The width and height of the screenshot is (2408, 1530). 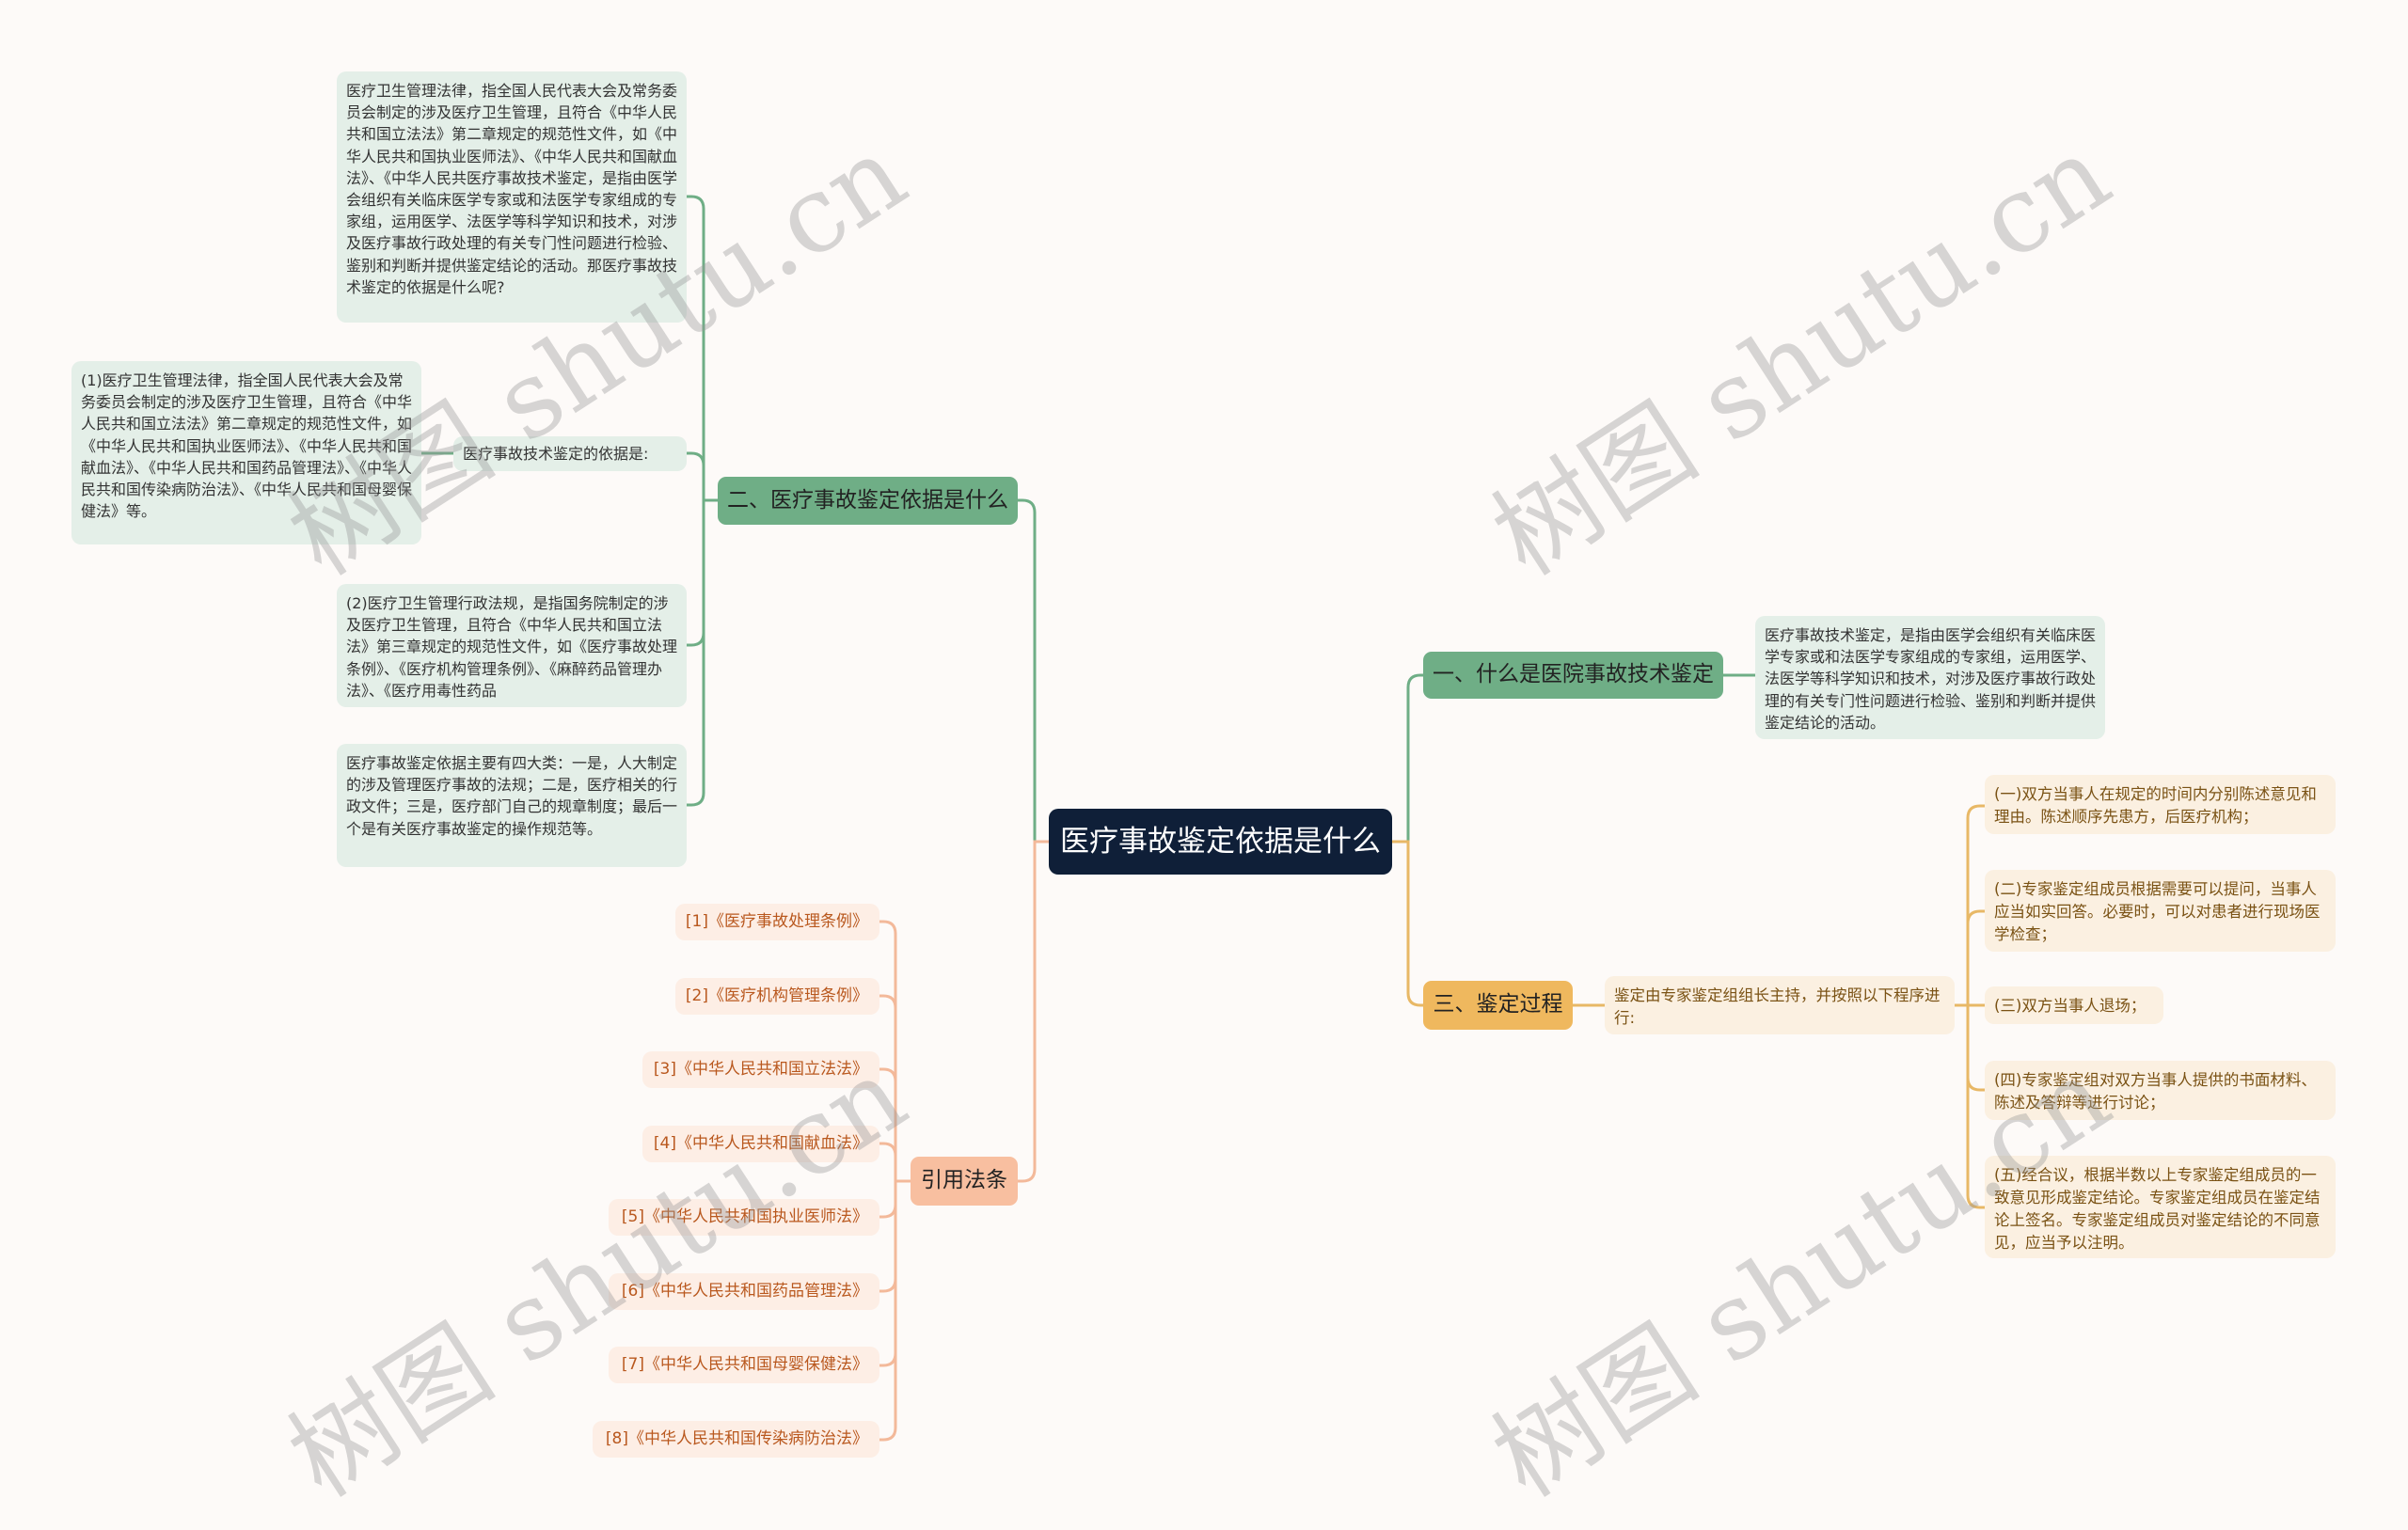 What do you see at coordinates (777, 996) in the screenshot?
I see `cited-law-2: [2]《医疗机构管理条例》` at bounding box center [777, 996].